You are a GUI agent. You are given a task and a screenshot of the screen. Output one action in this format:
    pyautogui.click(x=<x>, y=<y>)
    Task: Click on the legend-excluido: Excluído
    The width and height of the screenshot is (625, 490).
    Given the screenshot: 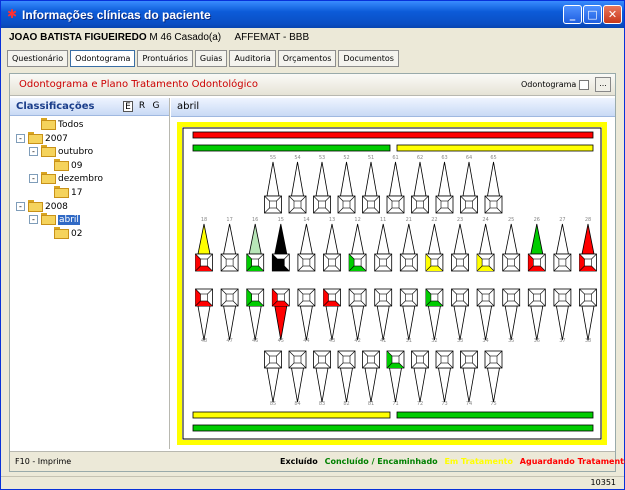 What is the action you would take?
    pyautogui.click(x=299, y=461)
    